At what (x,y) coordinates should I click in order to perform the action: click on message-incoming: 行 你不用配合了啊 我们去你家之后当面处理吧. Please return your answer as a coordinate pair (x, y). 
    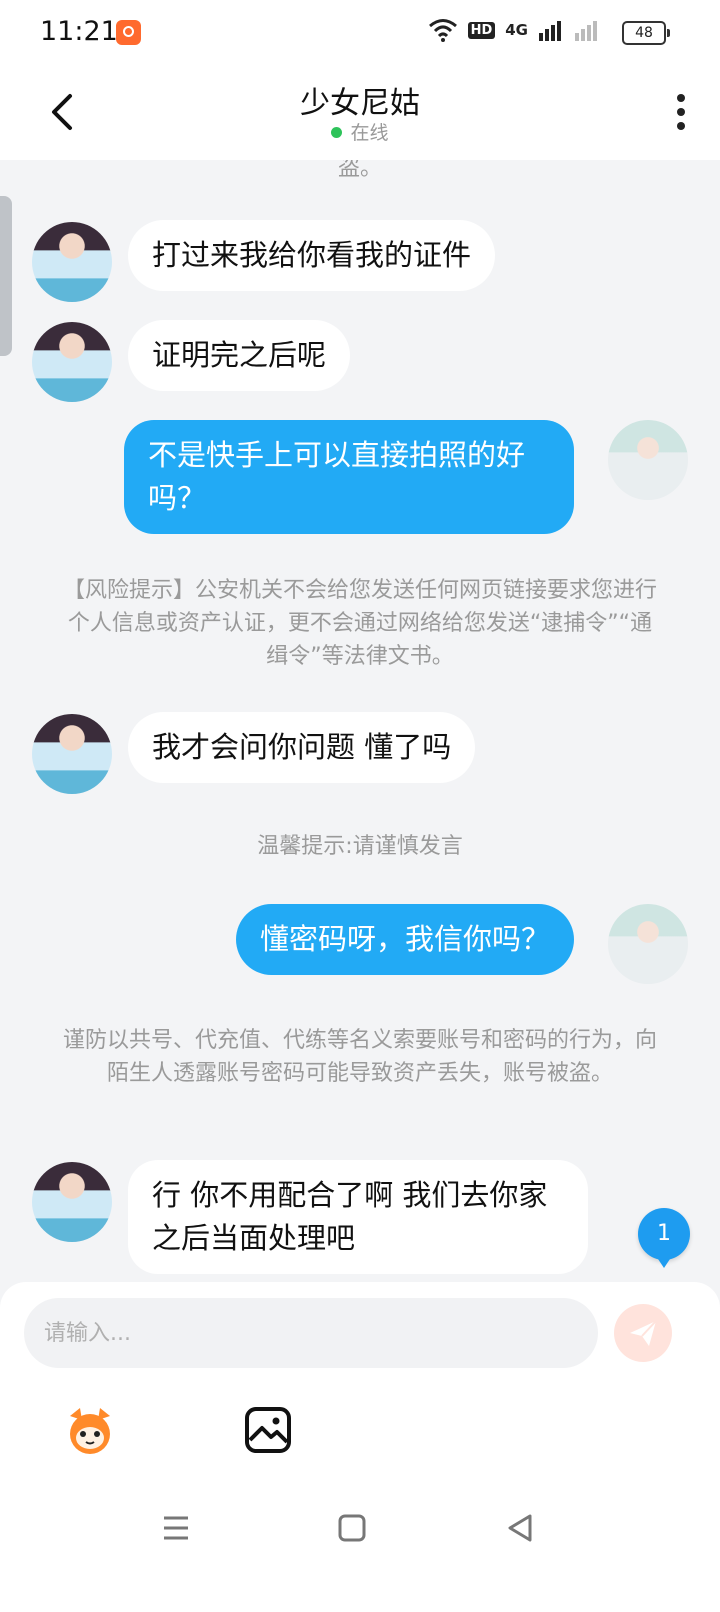
    Looking at the image, I should click on (358, 1217).